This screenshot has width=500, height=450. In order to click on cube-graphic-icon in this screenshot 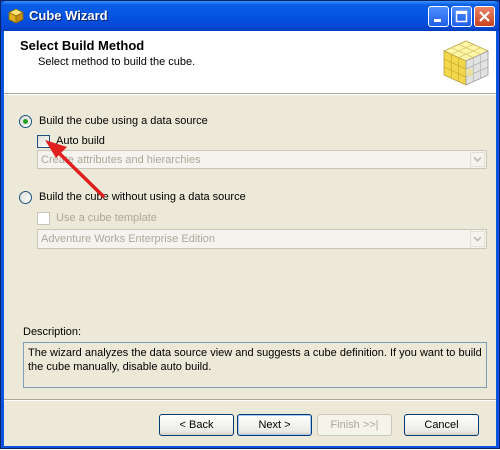, I will do `click(466, 63)`.